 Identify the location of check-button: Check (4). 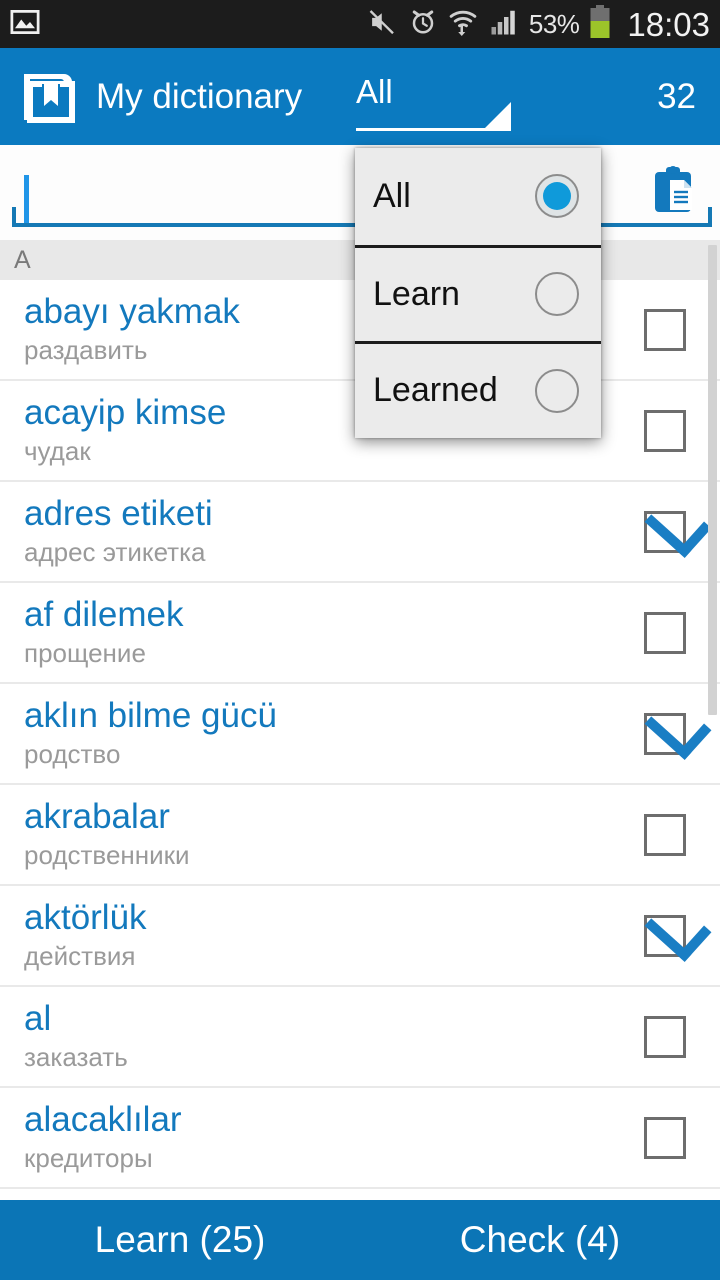
(540, 1240).